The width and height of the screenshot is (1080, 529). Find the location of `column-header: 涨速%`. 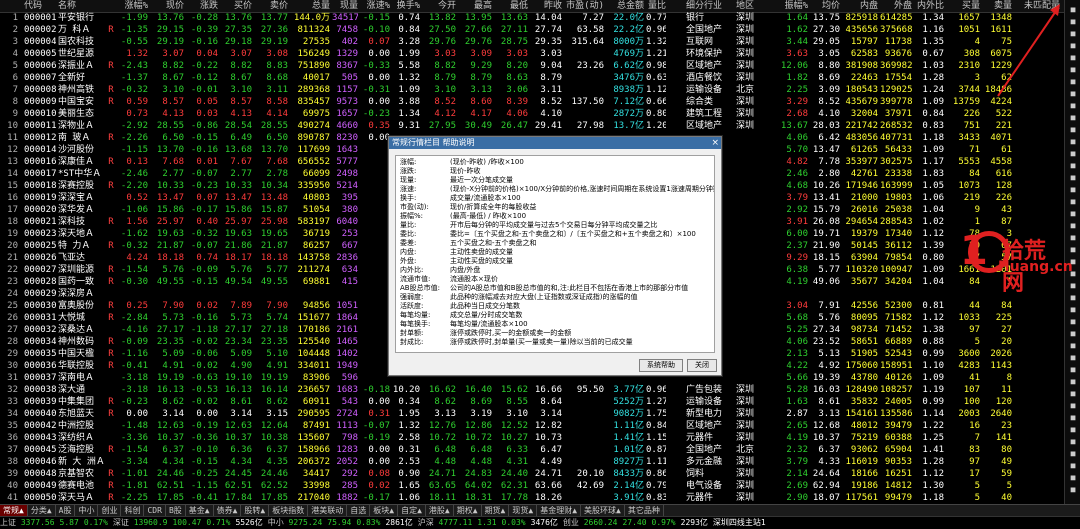

column-header: 涨速% is located at coordinates (375, 6).